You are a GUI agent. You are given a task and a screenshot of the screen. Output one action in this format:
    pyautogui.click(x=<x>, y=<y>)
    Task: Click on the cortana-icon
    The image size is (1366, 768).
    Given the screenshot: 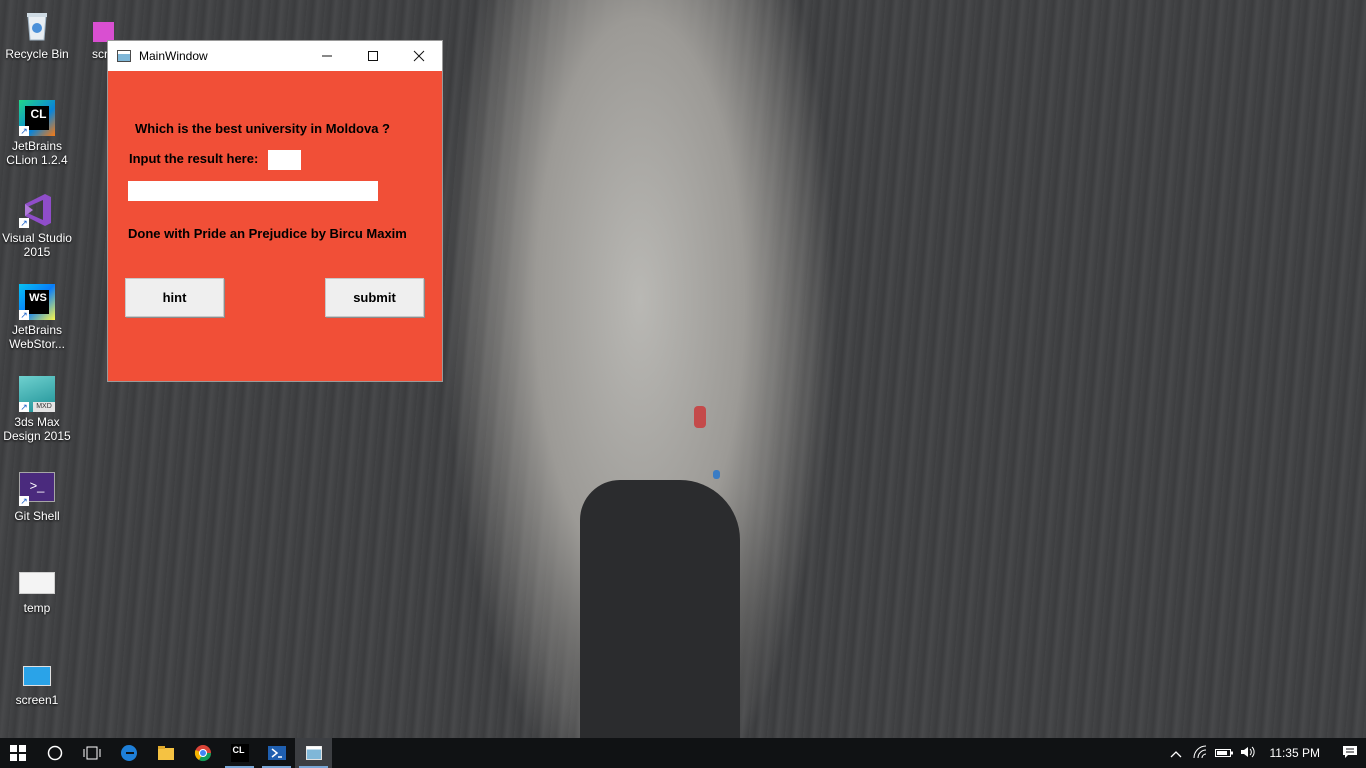 What is the action you would take?
    pyautogui.click(x=54, y=753)
    